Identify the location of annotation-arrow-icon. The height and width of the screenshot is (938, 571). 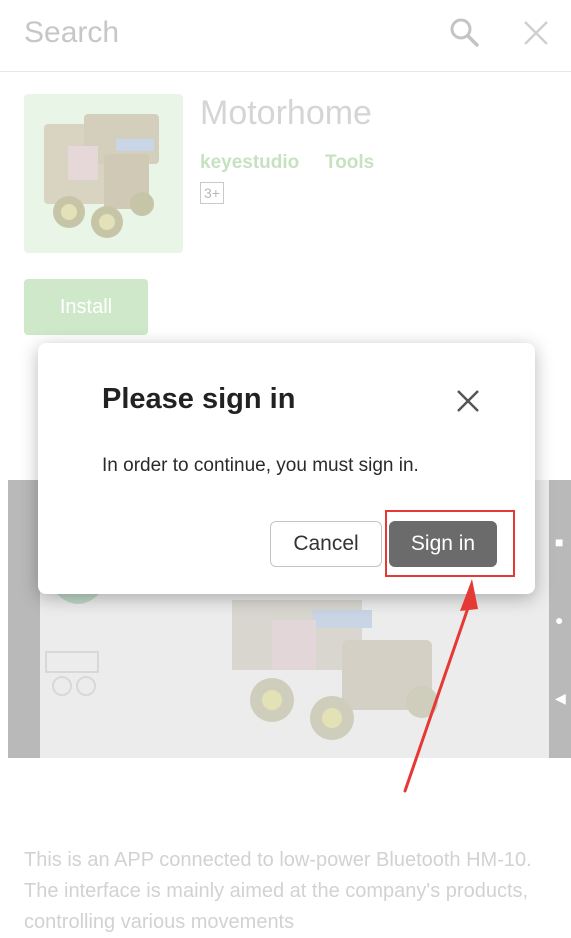
(440, 686).